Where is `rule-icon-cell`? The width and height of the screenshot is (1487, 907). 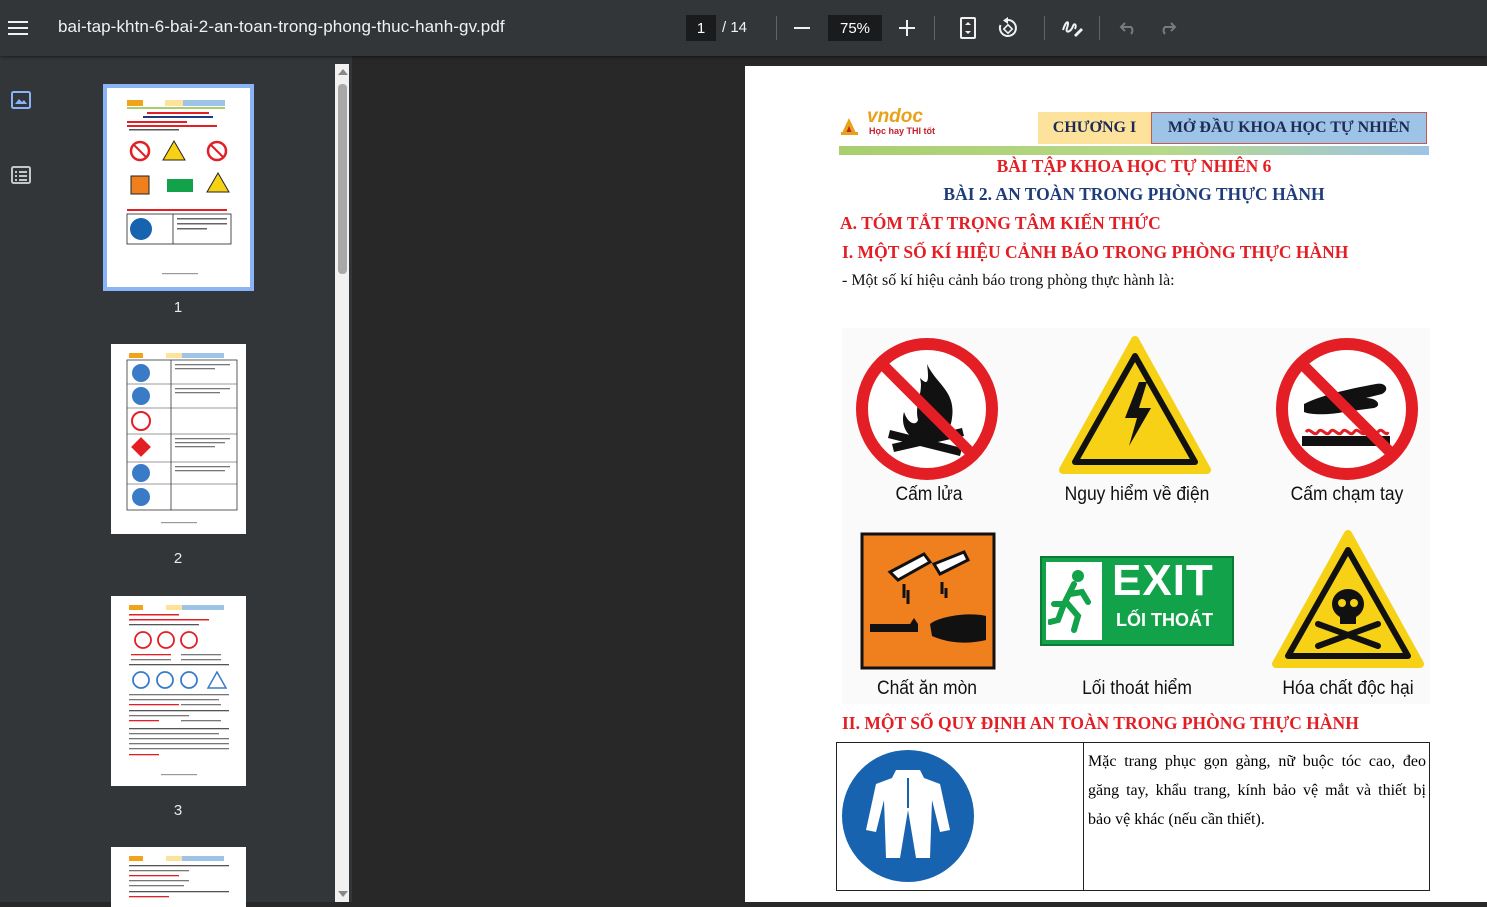
rule-icon-cell is located at coordinates (960, 816).